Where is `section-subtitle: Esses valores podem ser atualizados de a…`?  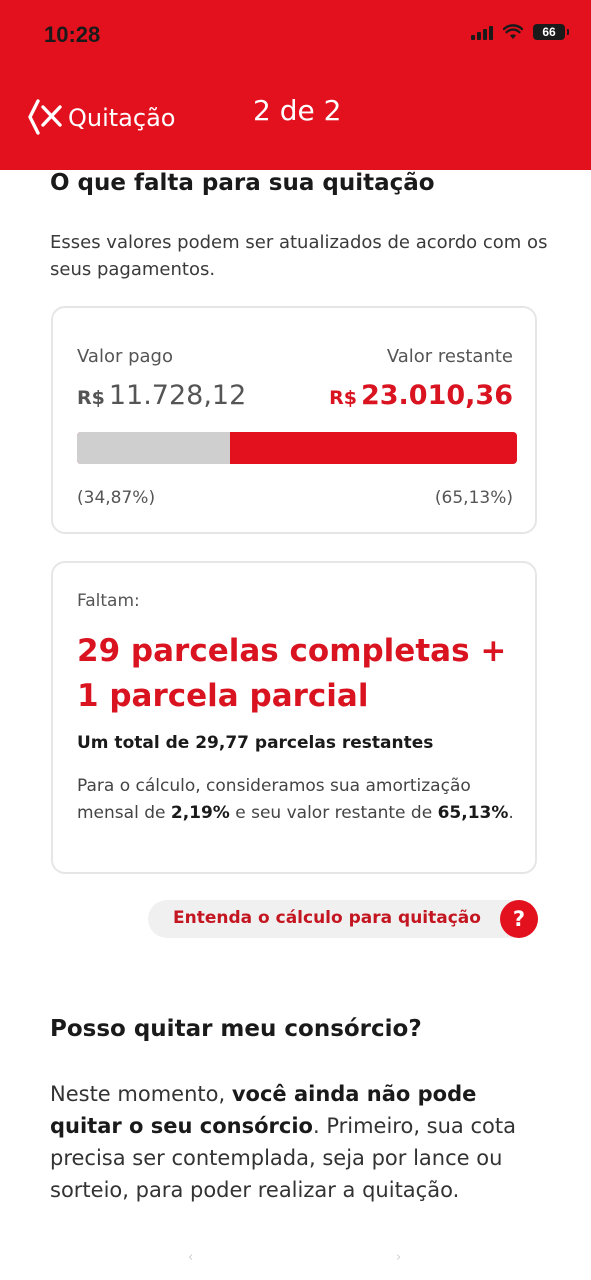 section-subtitle: Esses valores podem ser atualizados de a… is located at coordinates (299, 256).